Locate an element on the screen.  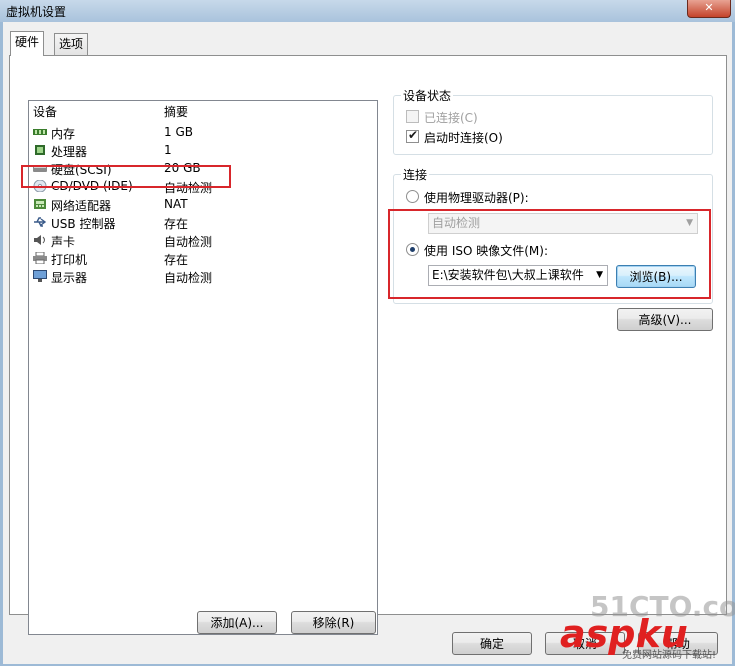
checkmark-icon: ✔ is located at coordinates (413, 135).